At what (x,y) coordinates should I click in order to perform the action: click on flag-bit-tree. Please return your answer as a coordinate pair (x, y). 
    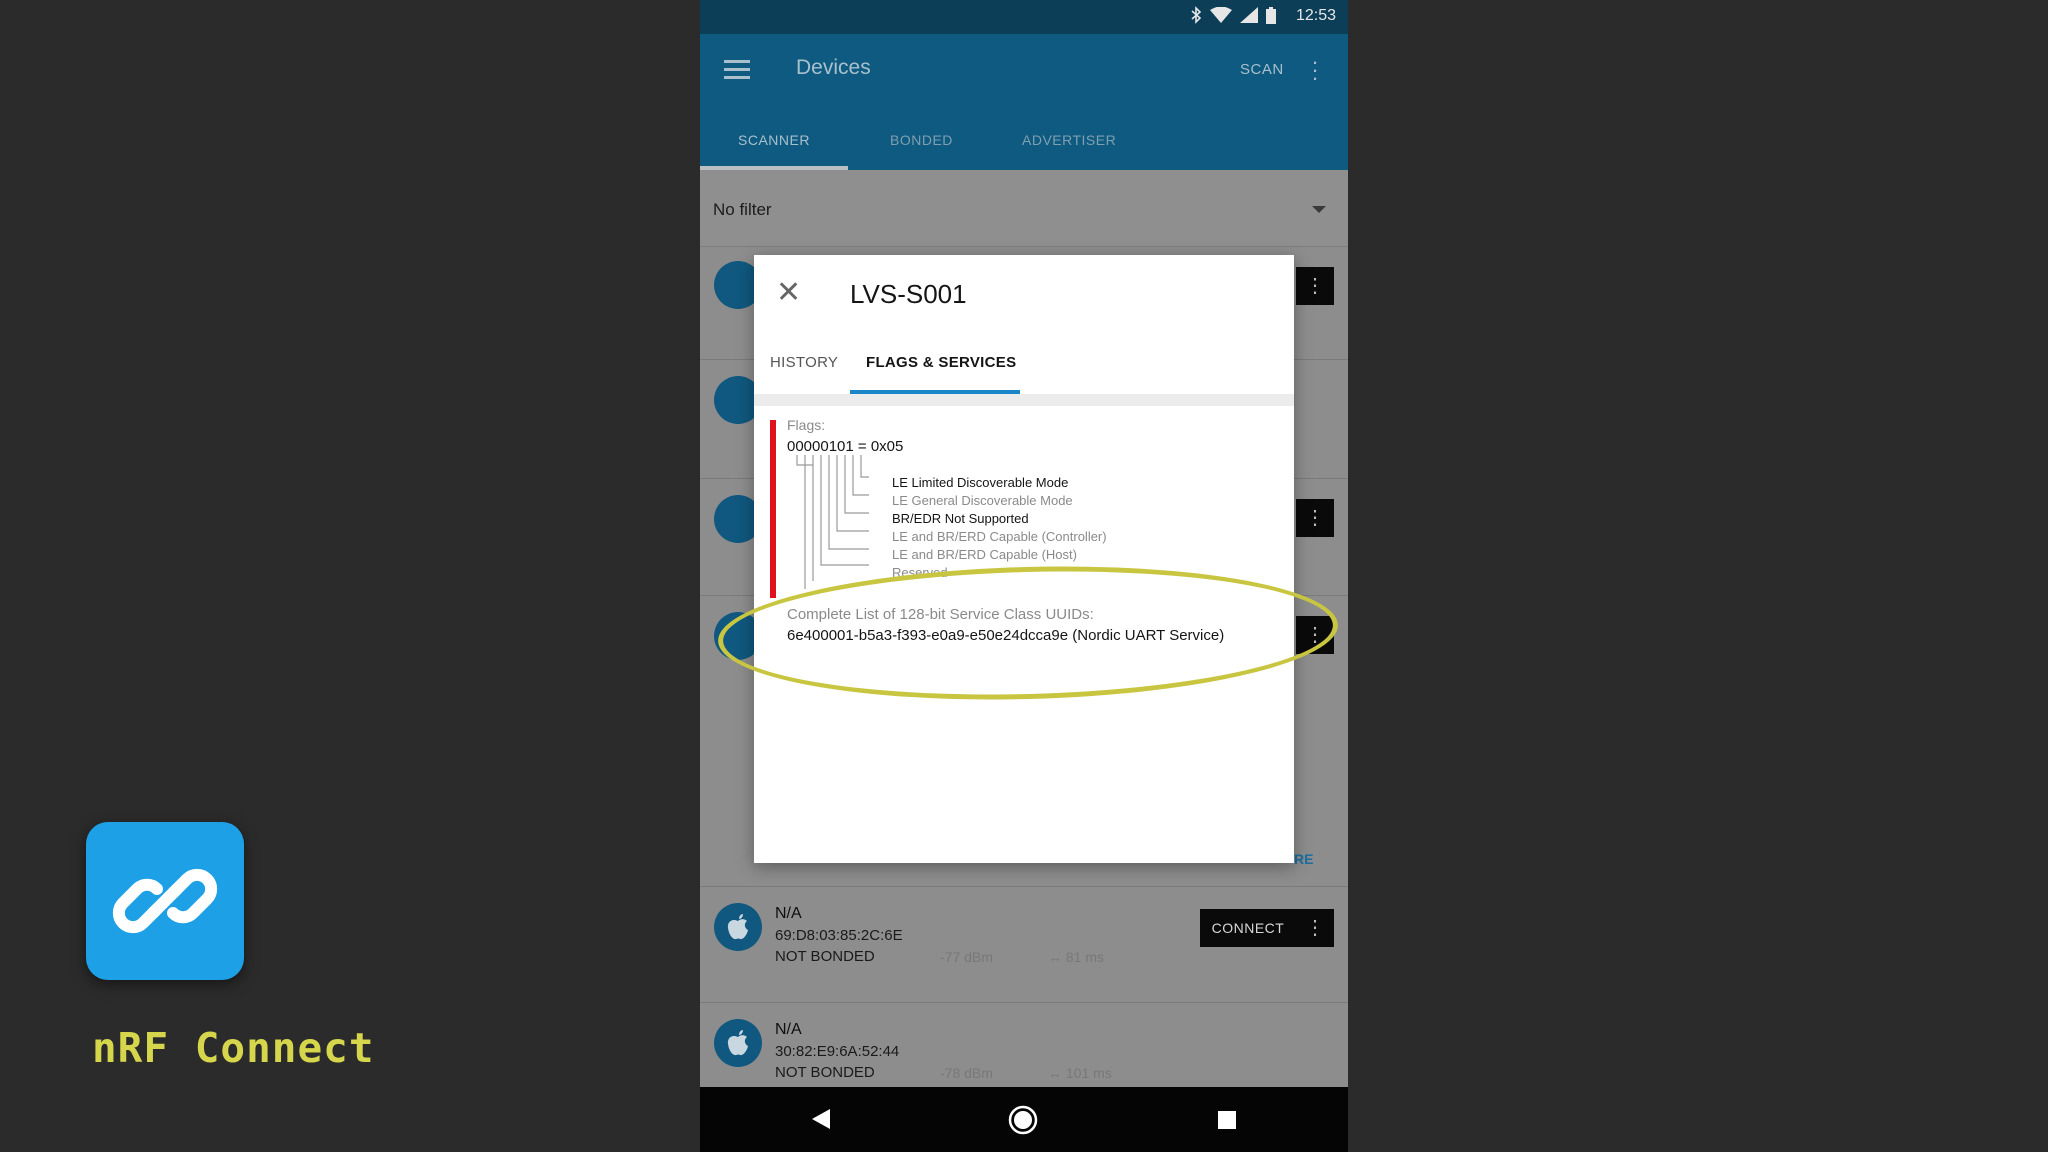
    Looking at the image, I should click on (832, 522).